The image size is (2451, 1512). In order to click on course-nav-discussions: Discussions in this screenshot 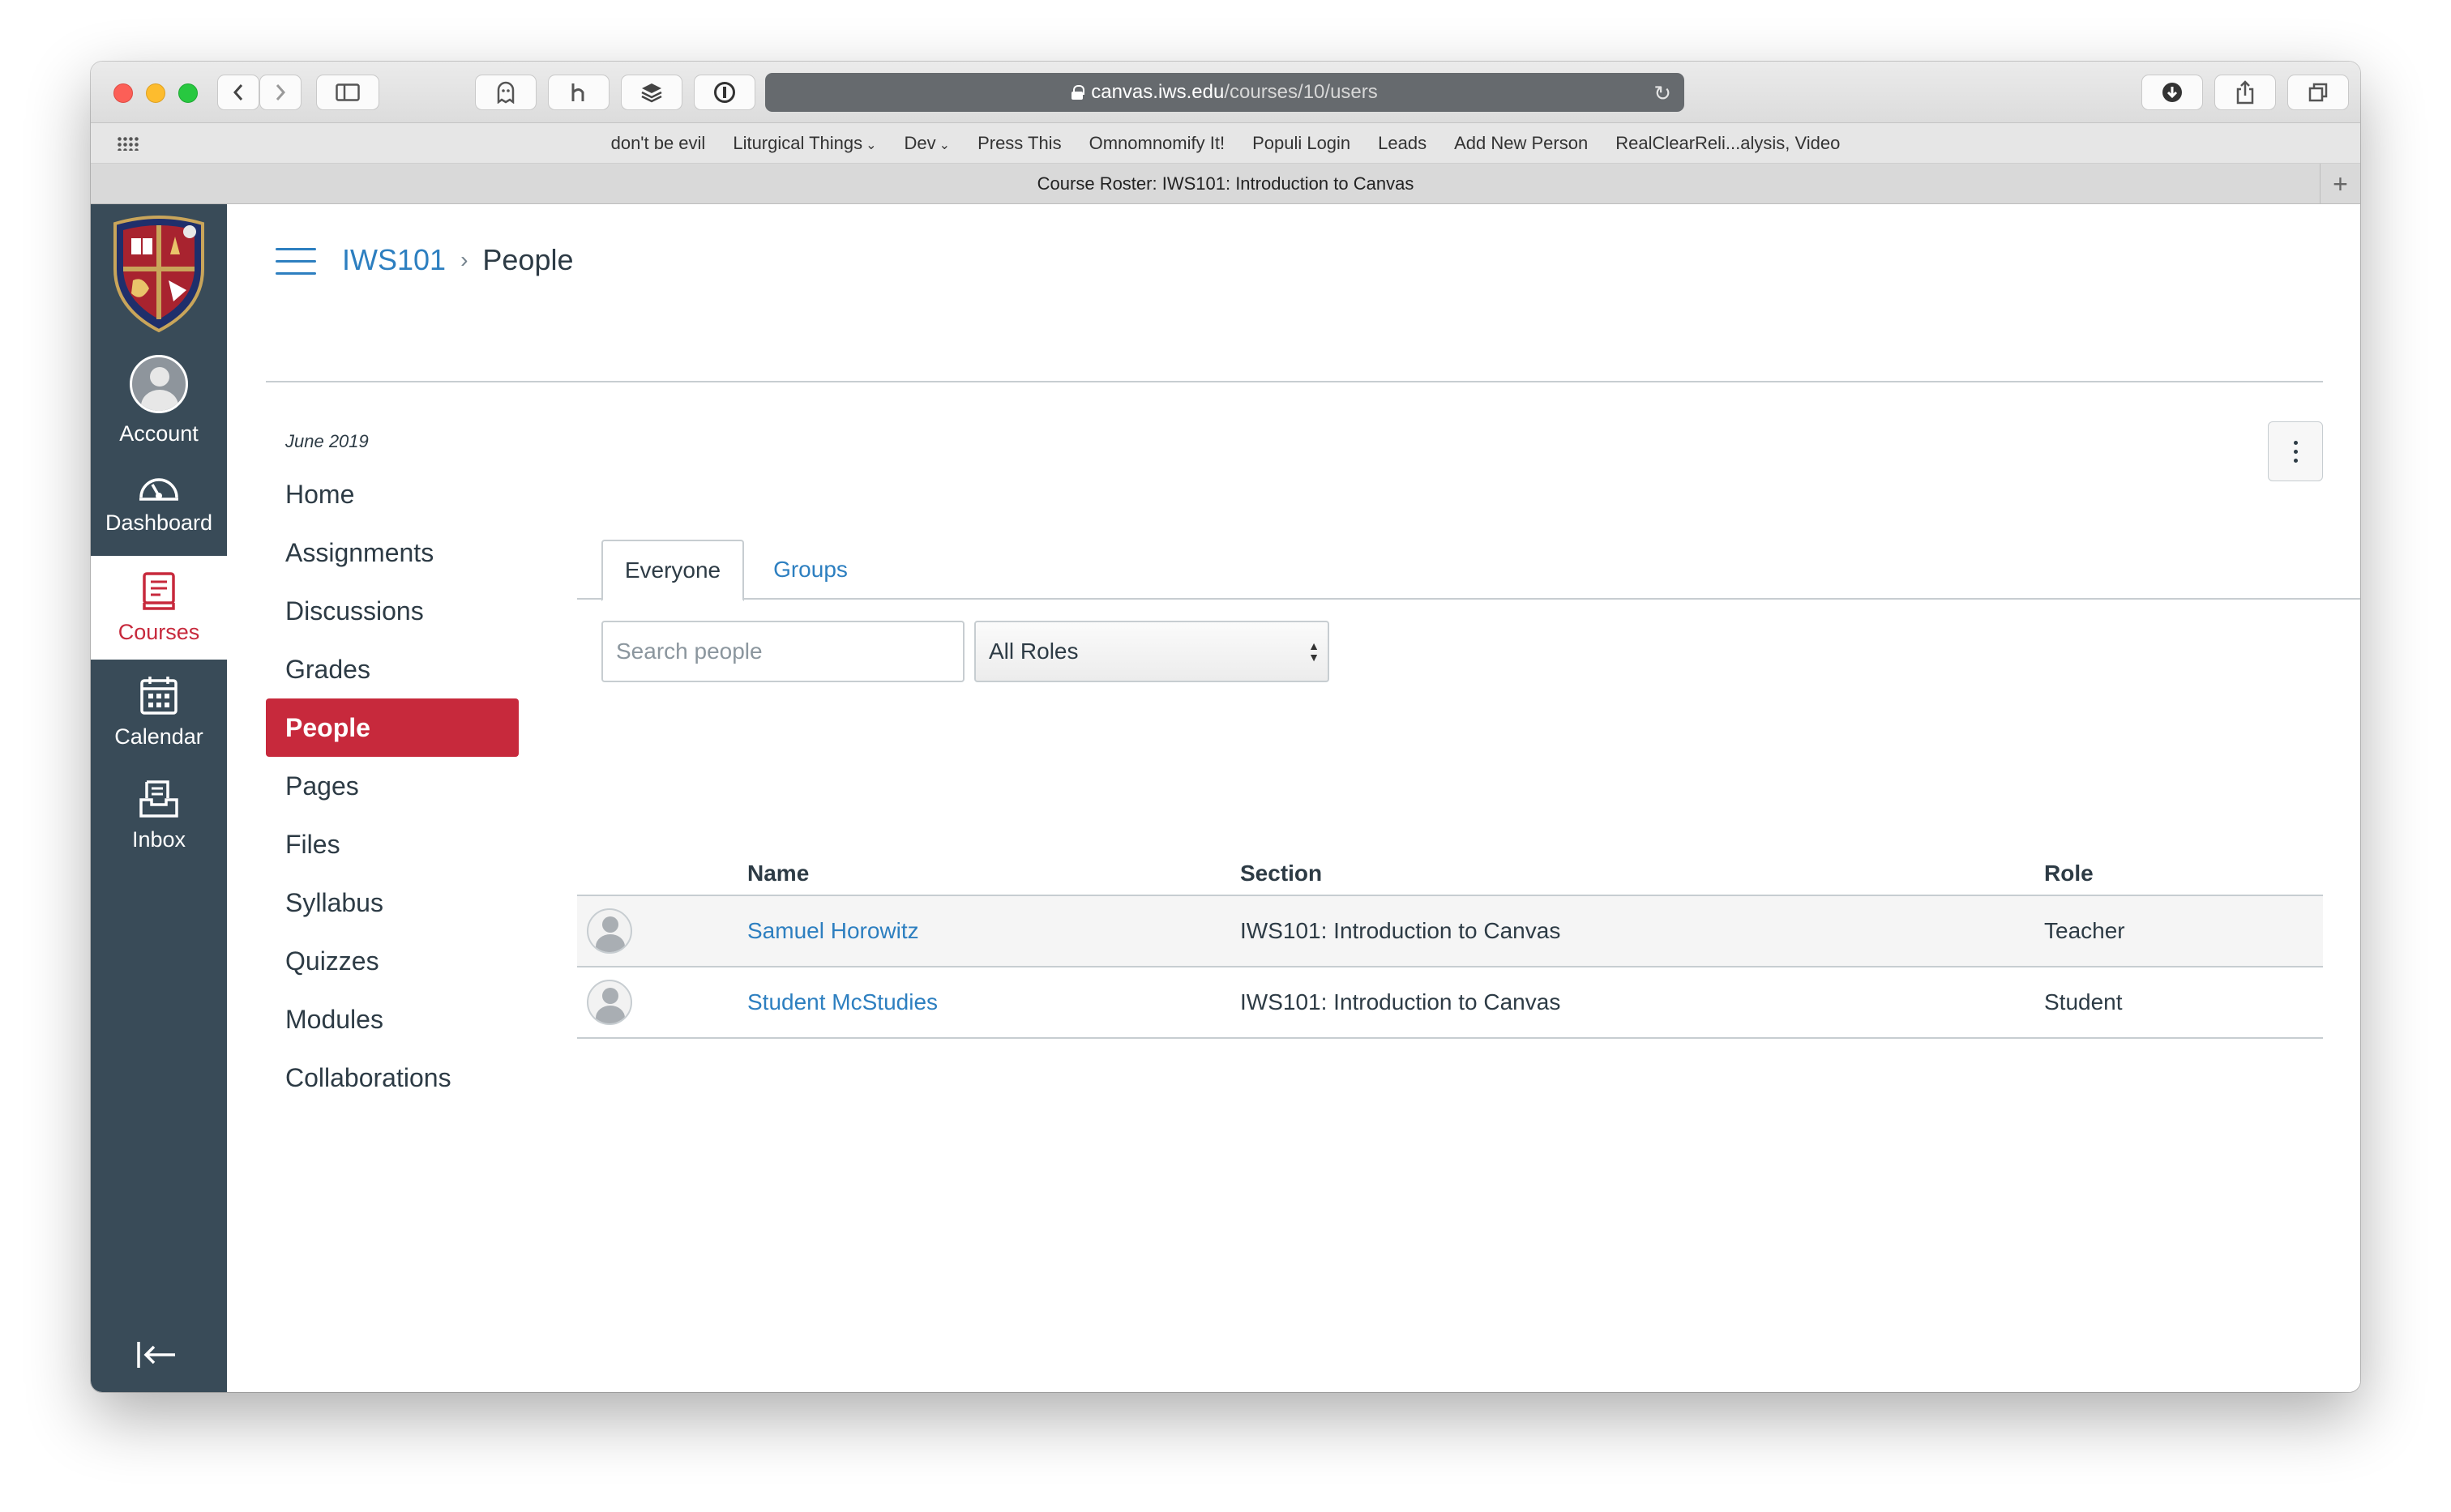, I will do `click(392, 611)`.